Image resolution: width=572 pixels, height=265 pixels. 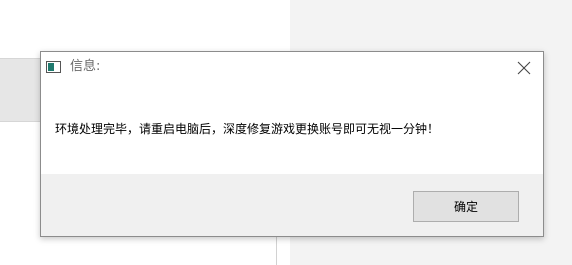 I want to click on dialog-titlebar: 信息:, so click(x=292, y=67).